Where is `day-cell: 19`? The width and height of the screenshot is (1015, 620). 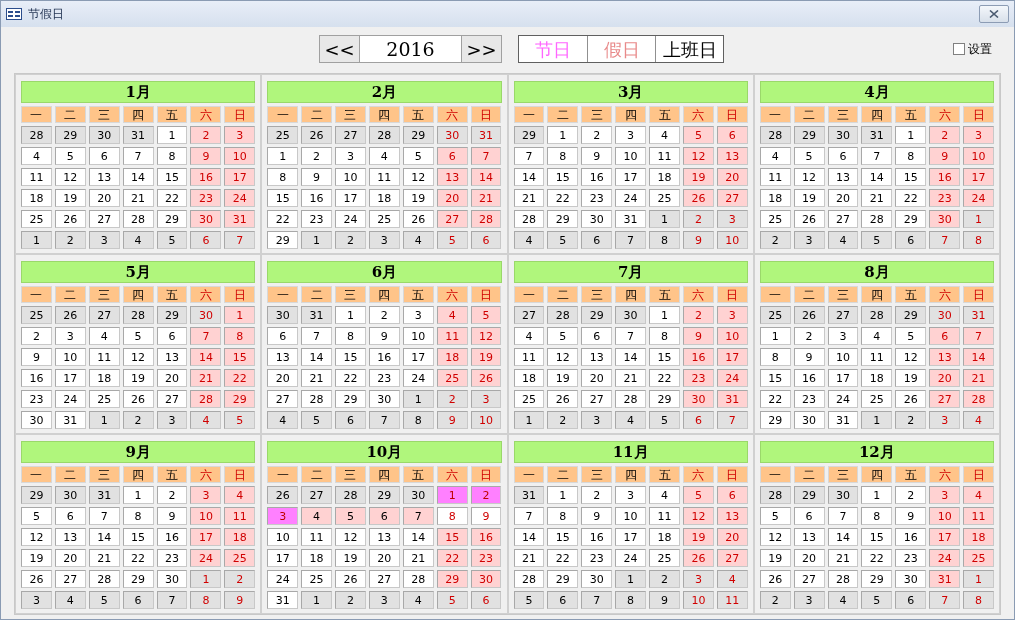
day-cell: 19 is located at coordinates (70, 198).